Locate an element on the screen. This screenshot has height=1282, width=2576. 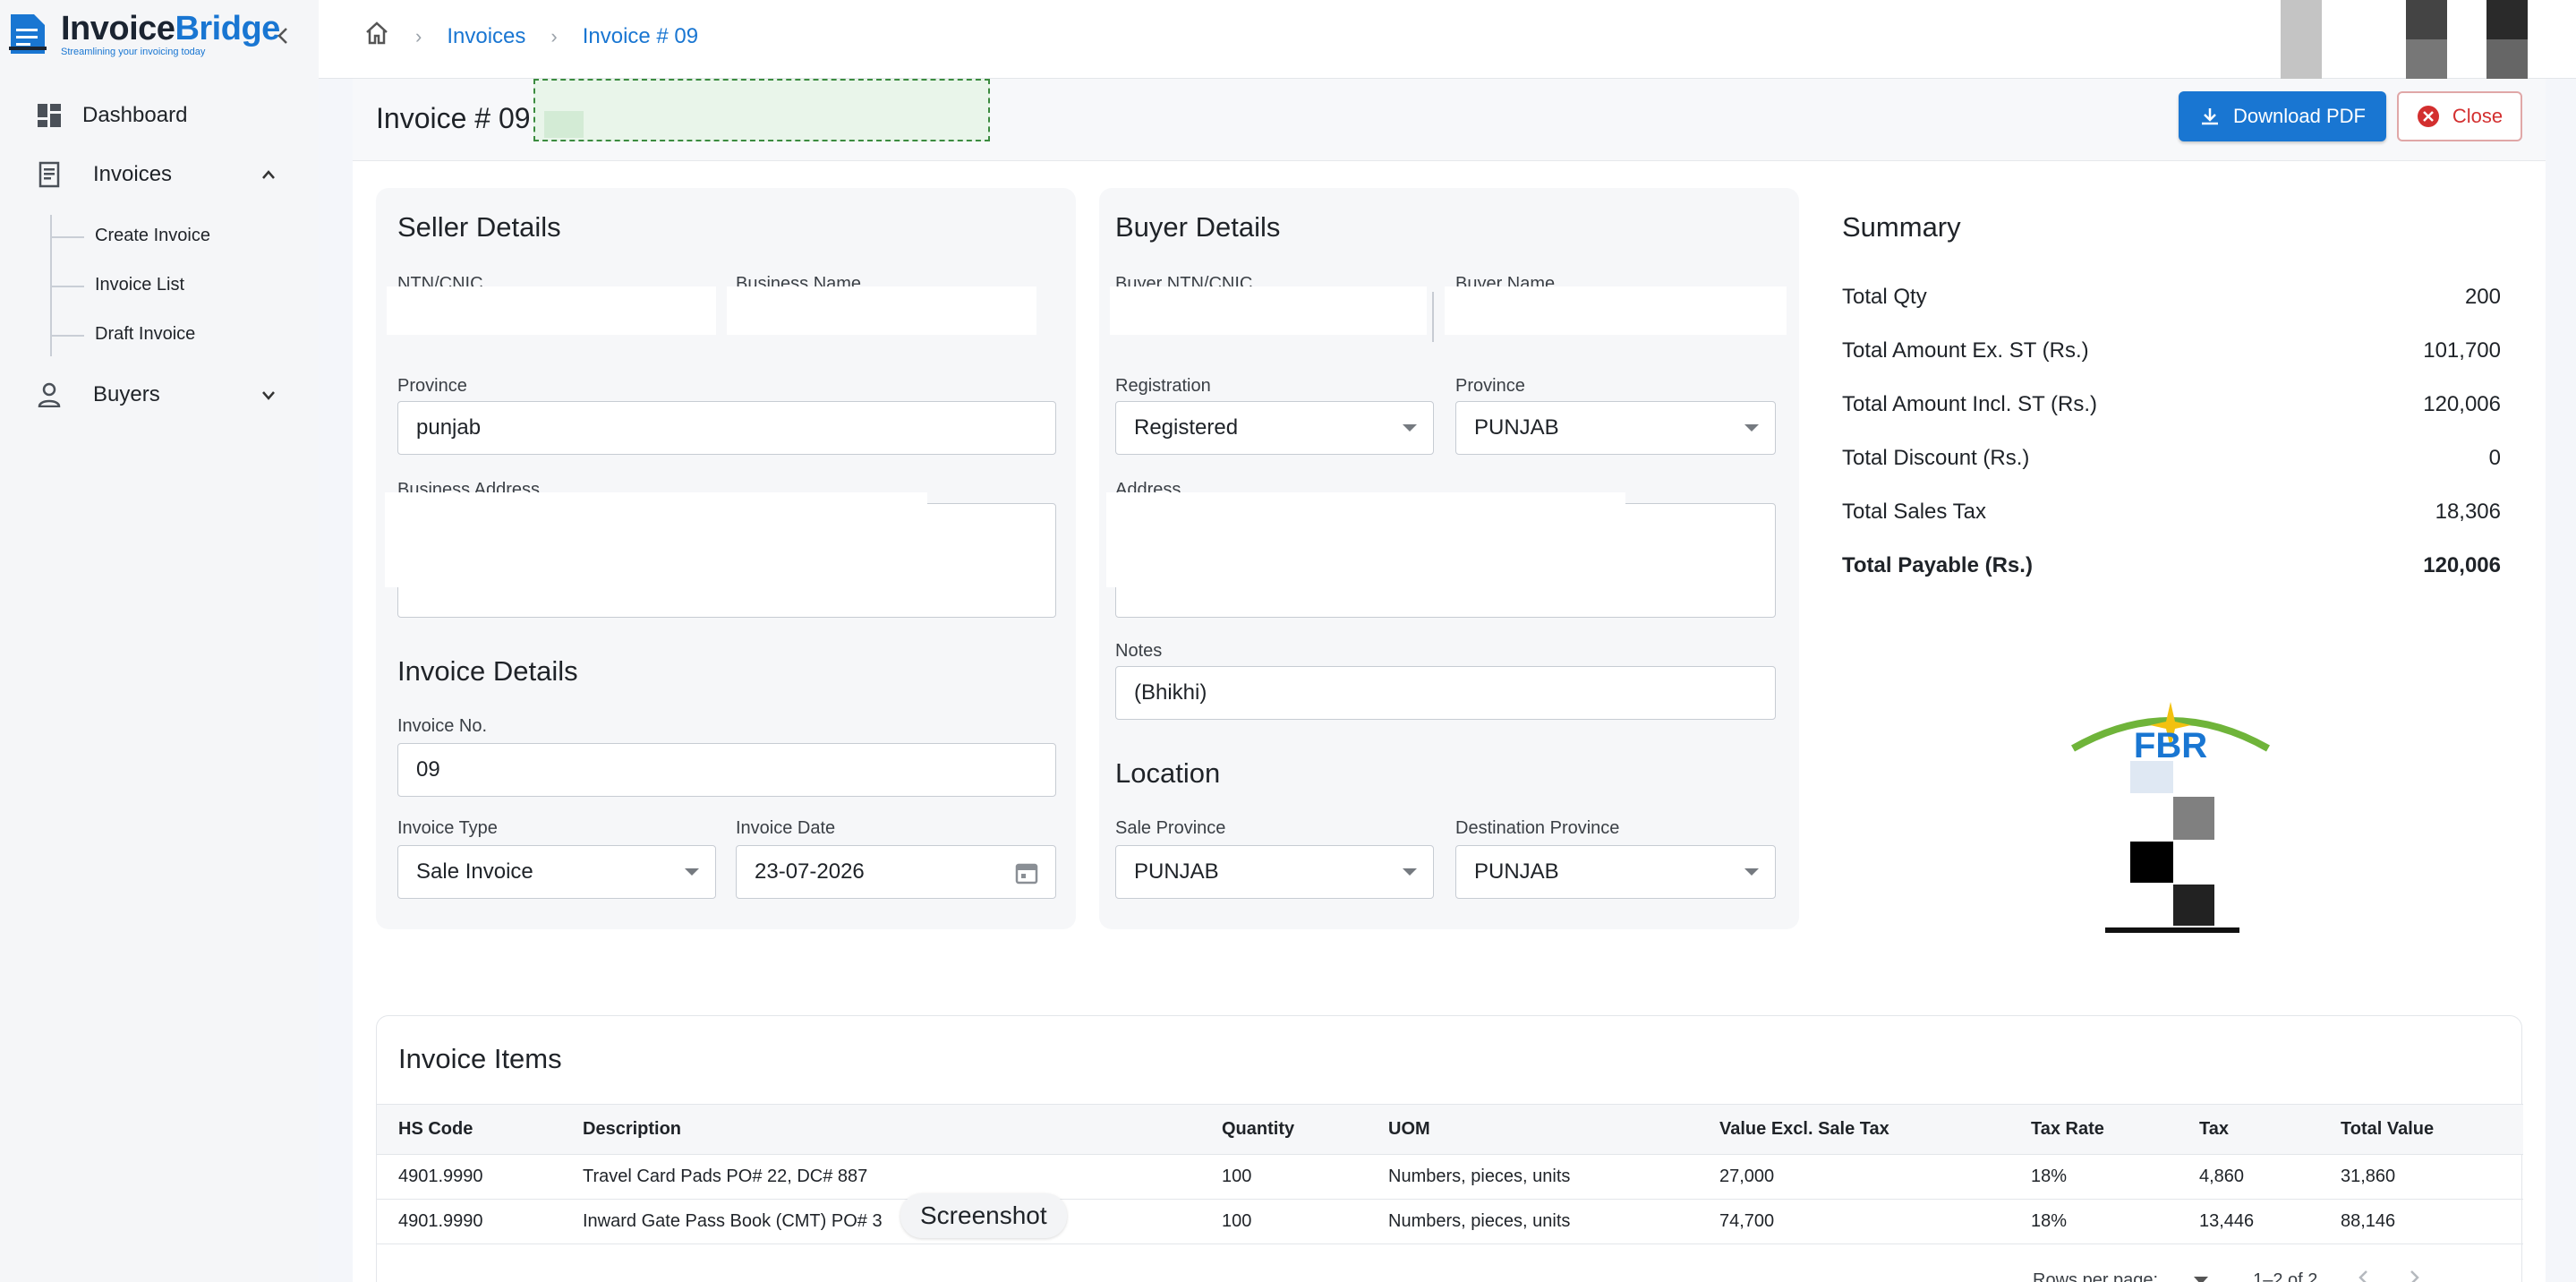
column-header: Description is located at coordinates (880, 1129).